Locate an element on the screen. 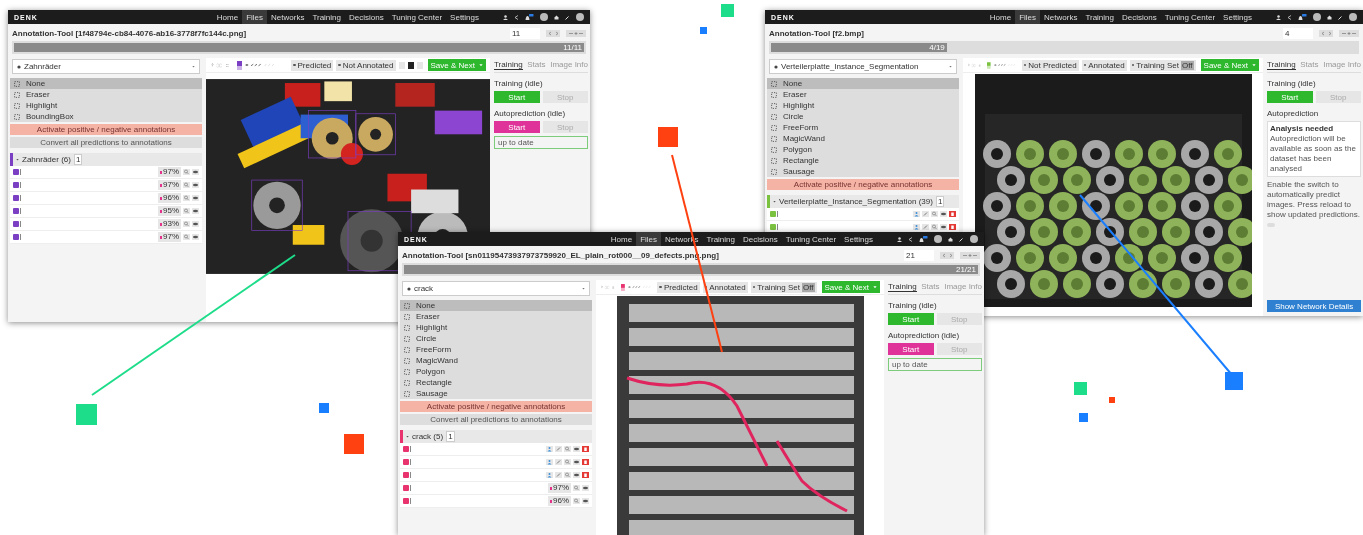 This screenshot has height=535, width=1363. page-field: 4 is located at coordinates (1298, 33).